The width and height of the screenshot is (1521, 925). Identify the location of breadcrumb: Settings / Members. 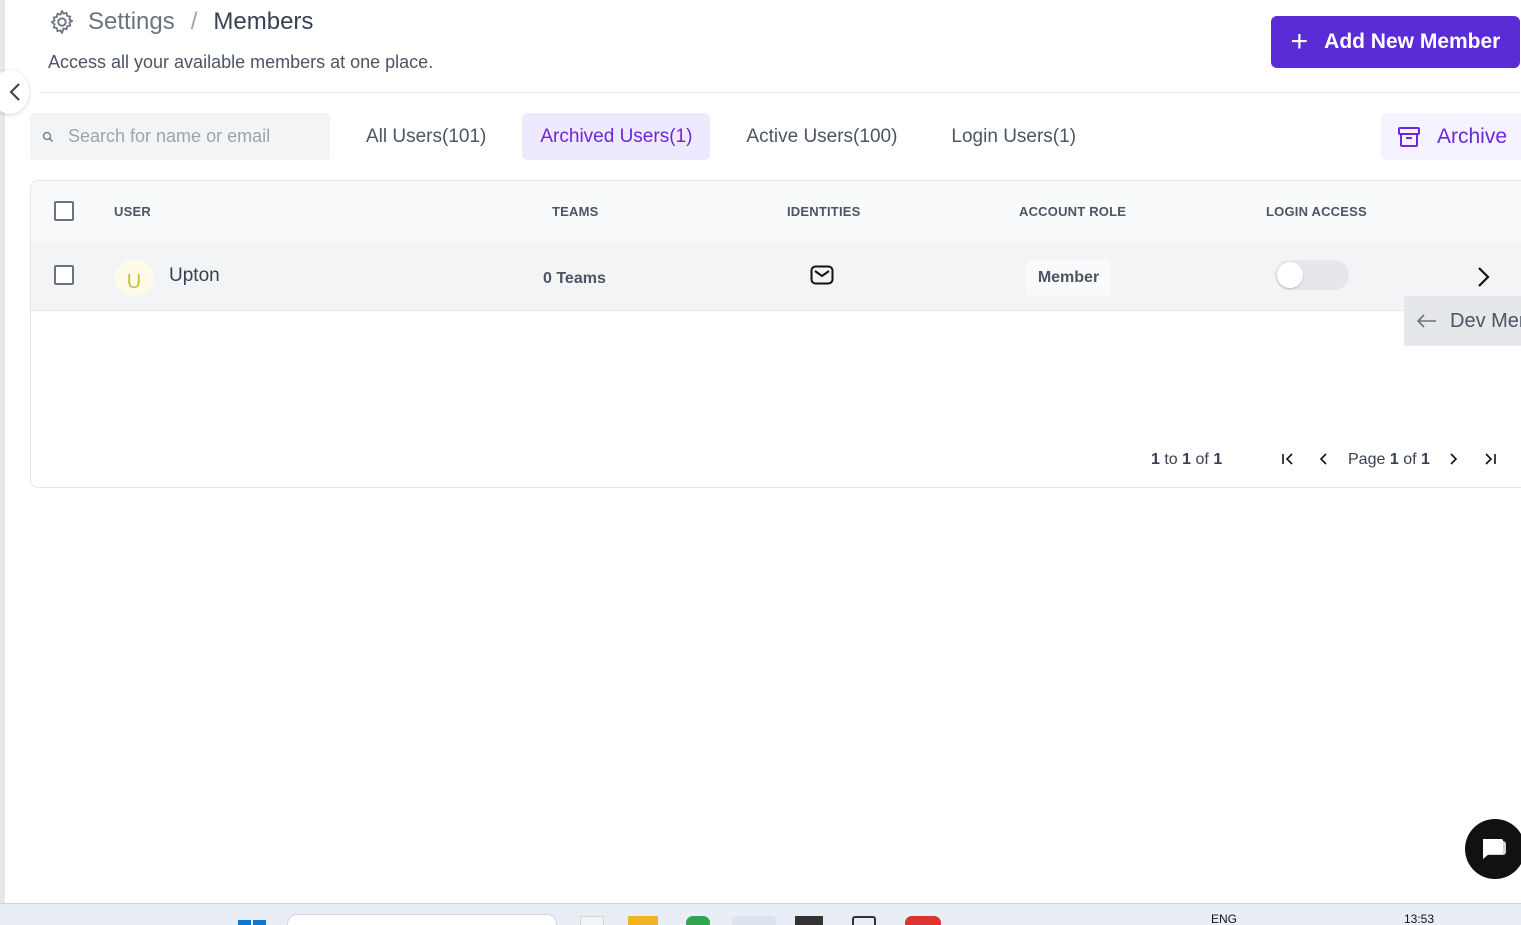
(180, 22).